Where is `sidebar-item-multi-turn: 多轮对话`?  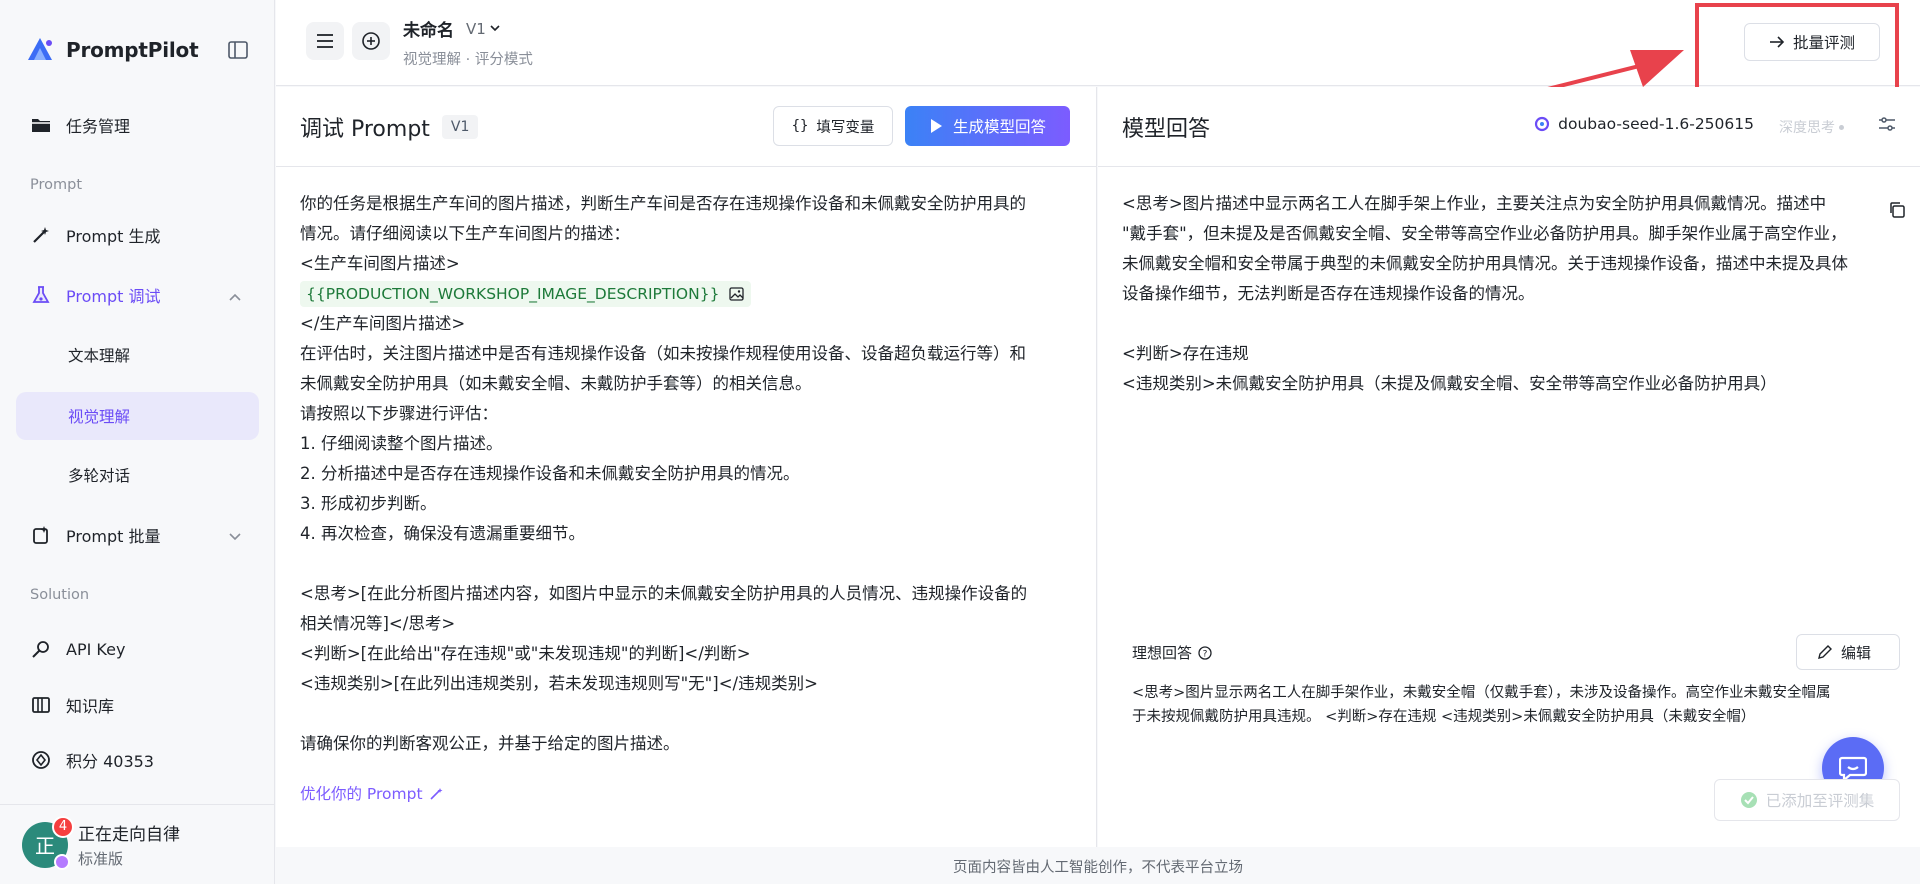 sidebar-item-multi-turn: 多轮对话 is located at coordinates (137, 475).